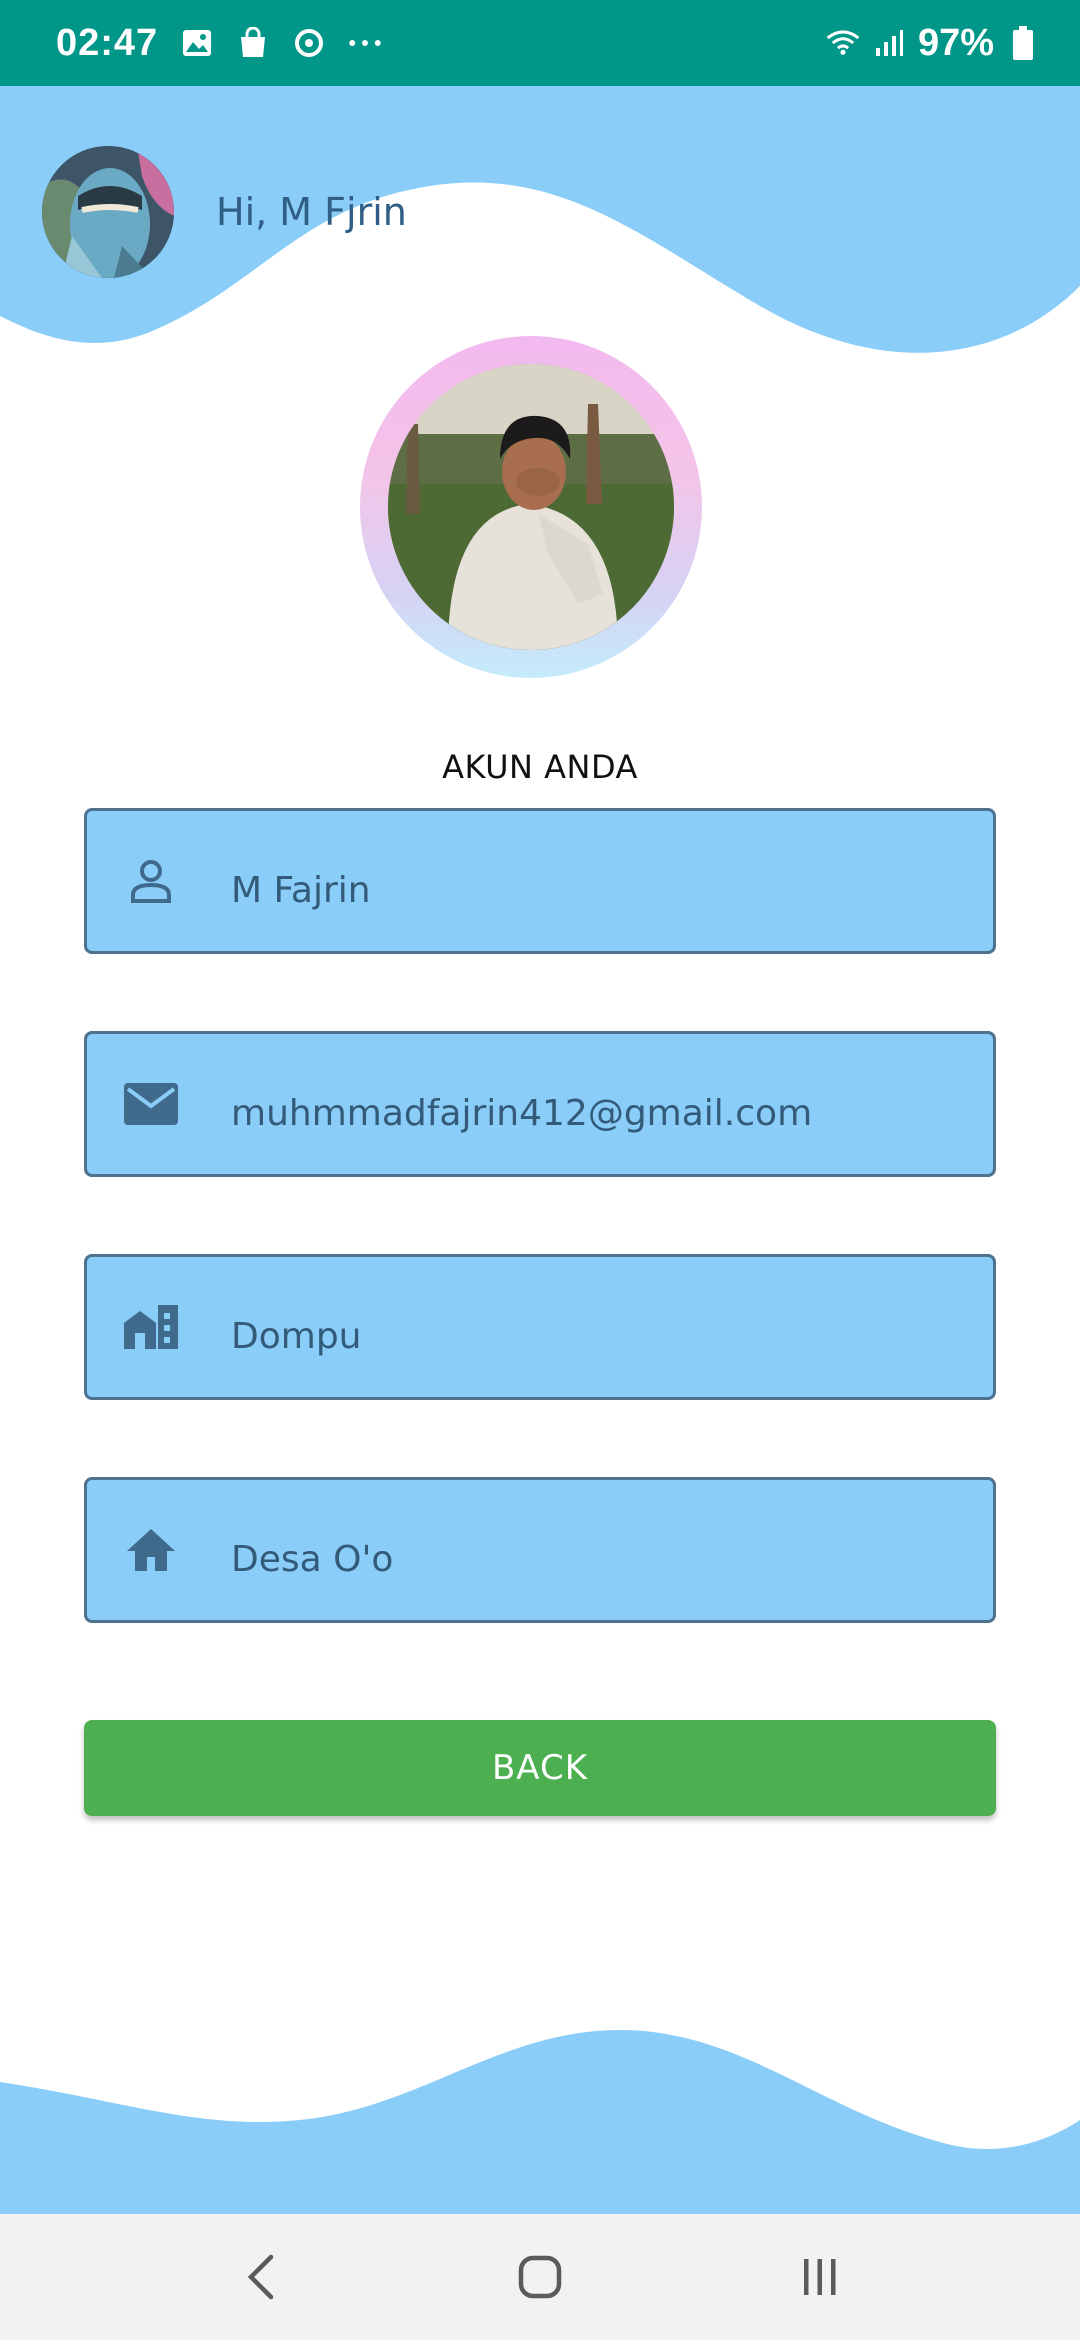  Describe the element at coordinates (540, 2122) in the screenshot. I see `bottom-wave` at that location.